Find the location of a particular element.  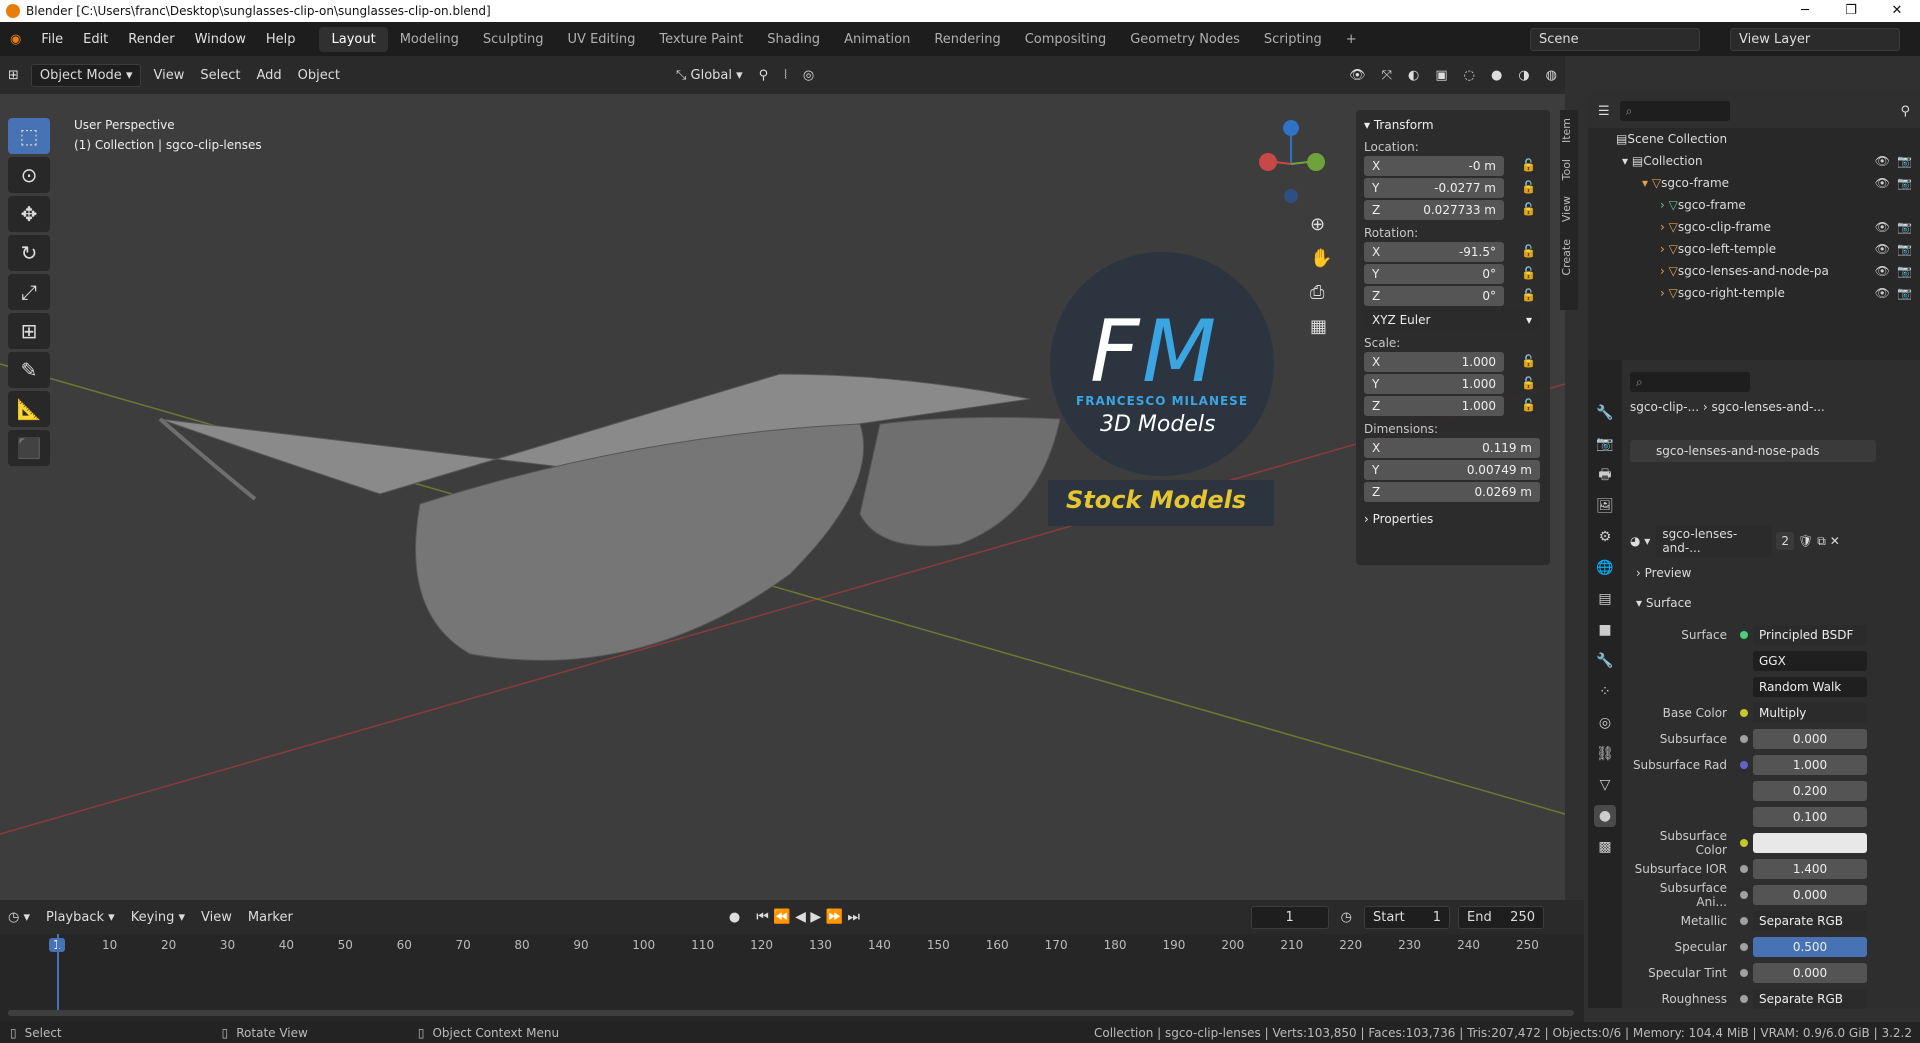

select-box-tool-icon: ⬚ is located at coordinates (29, 136).